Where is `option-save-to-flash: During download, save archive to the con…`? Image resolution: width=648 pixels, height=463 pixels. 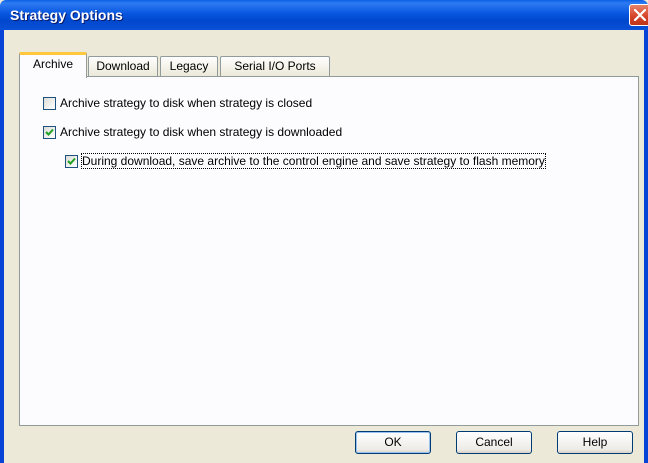
option-save-to-flash: During download, save archive to the con… is located at coordinates (305, 161).